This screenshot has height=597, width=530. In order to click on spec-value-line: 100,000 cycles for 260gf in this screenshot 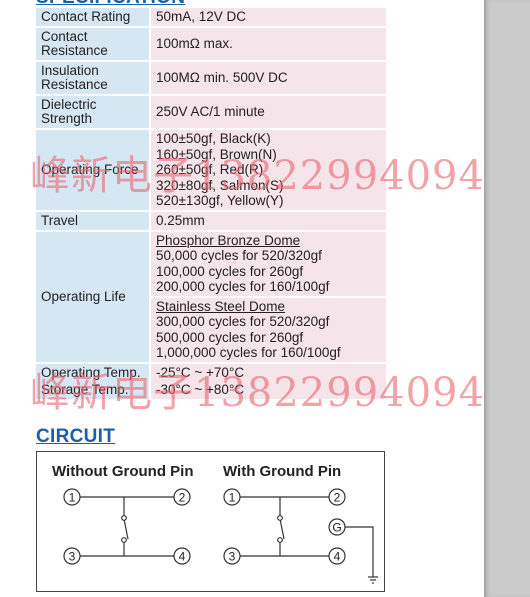, I will do `click(230, 271)`.